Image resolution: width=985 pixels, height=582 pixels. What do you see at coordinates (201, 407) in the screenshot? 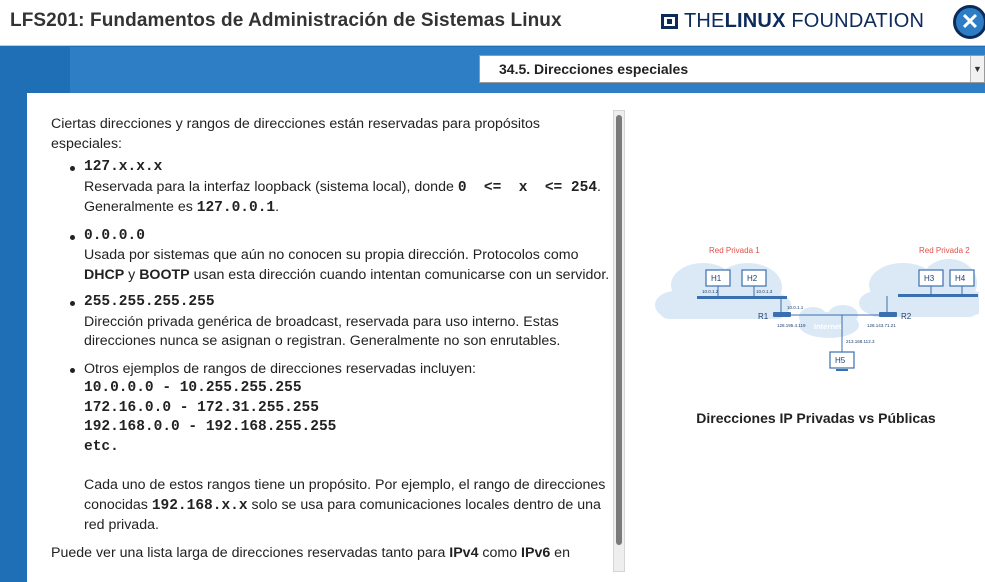
I see `range-line: 172.16.0.0 - 172.31.255.255` at bounding box center [201, 407].